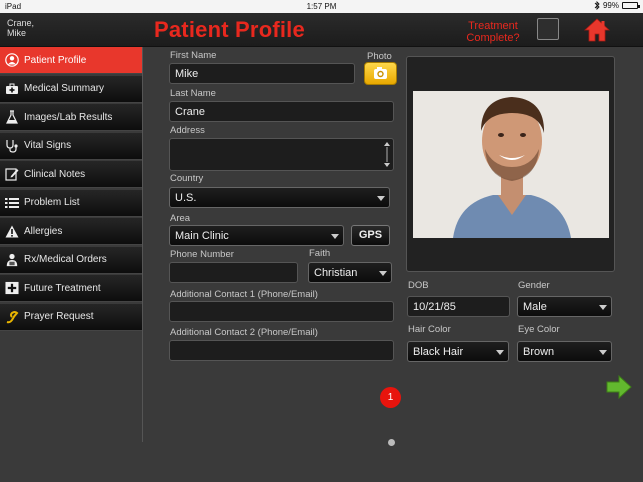 The height and width of the screenshot is (482, 643). I want to click on first-name-field: Mike, so click(262, 73).